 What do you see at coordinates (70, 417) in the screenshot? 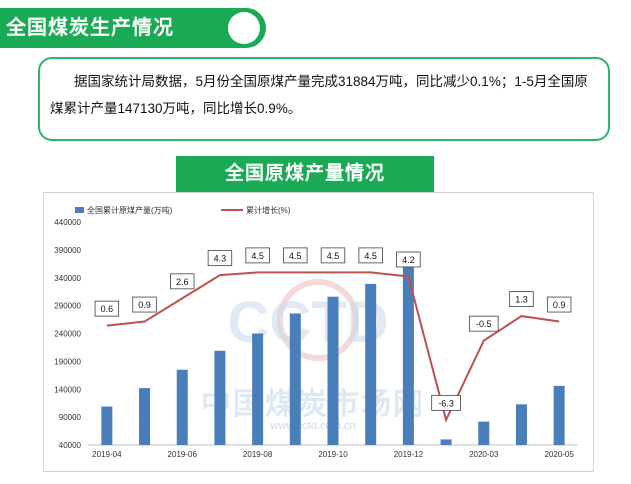
I see `y-axis-tick-label: 90000` at bounding box center [70, 417].